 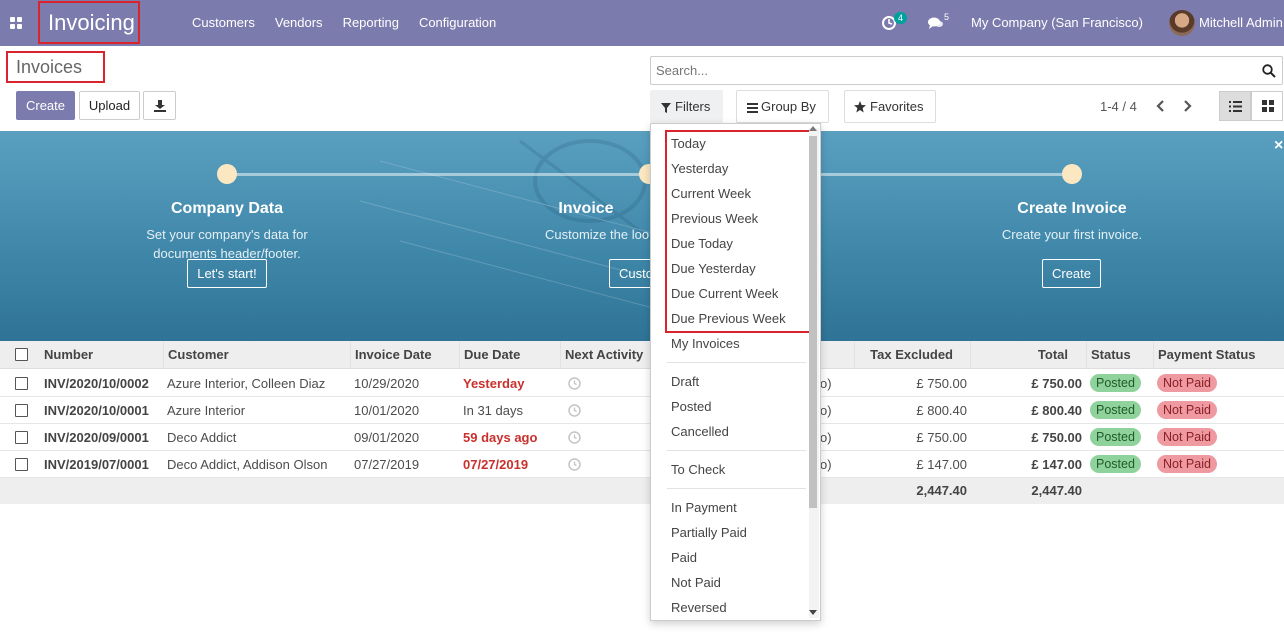 What do you see at coordinates (1028, 355) in the screenshot?
I see `header-total: Total` at bounding box center [1028, 355].